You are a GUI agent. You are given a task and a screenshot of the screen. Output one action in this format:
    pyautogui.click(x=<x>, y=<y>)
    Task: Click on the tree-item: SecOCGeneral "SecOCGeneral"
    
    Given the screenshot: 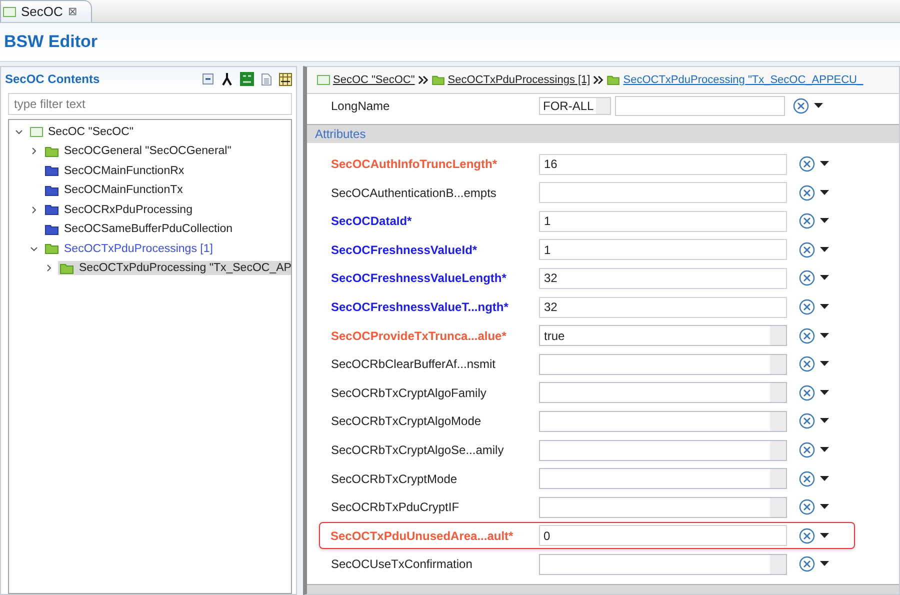 What is the action you would take?
    pyautogui.click(x=138, y=151)
    